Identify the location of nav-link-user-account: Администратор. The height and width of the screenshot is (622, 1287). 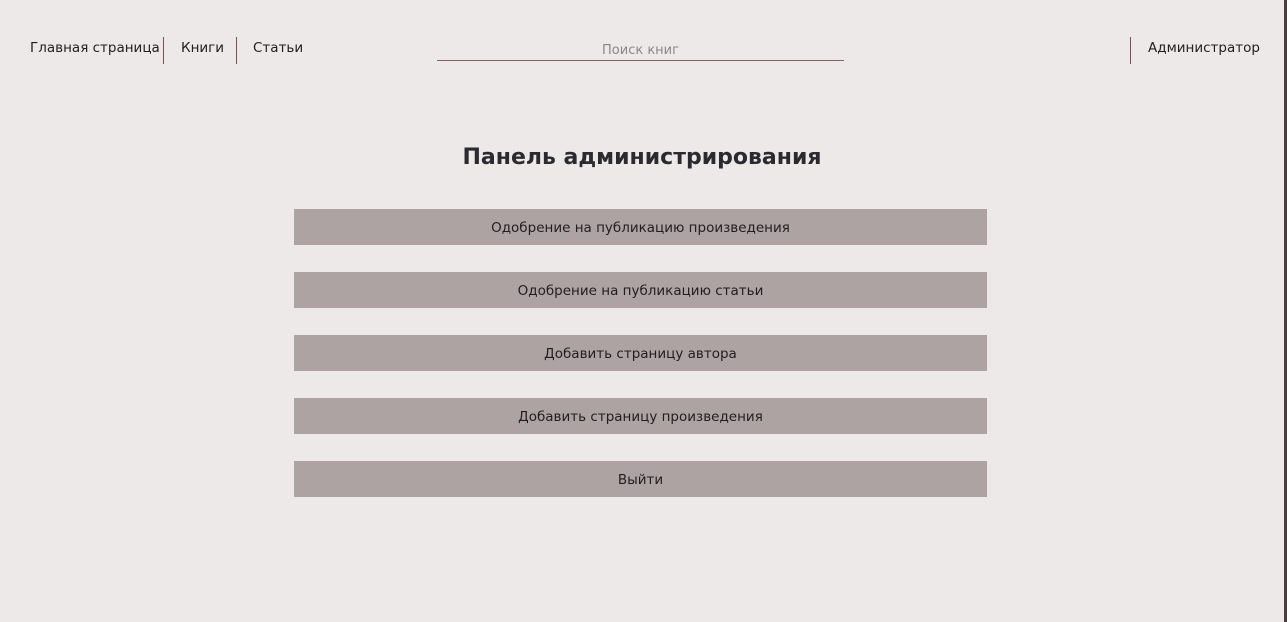
(1204, 50).